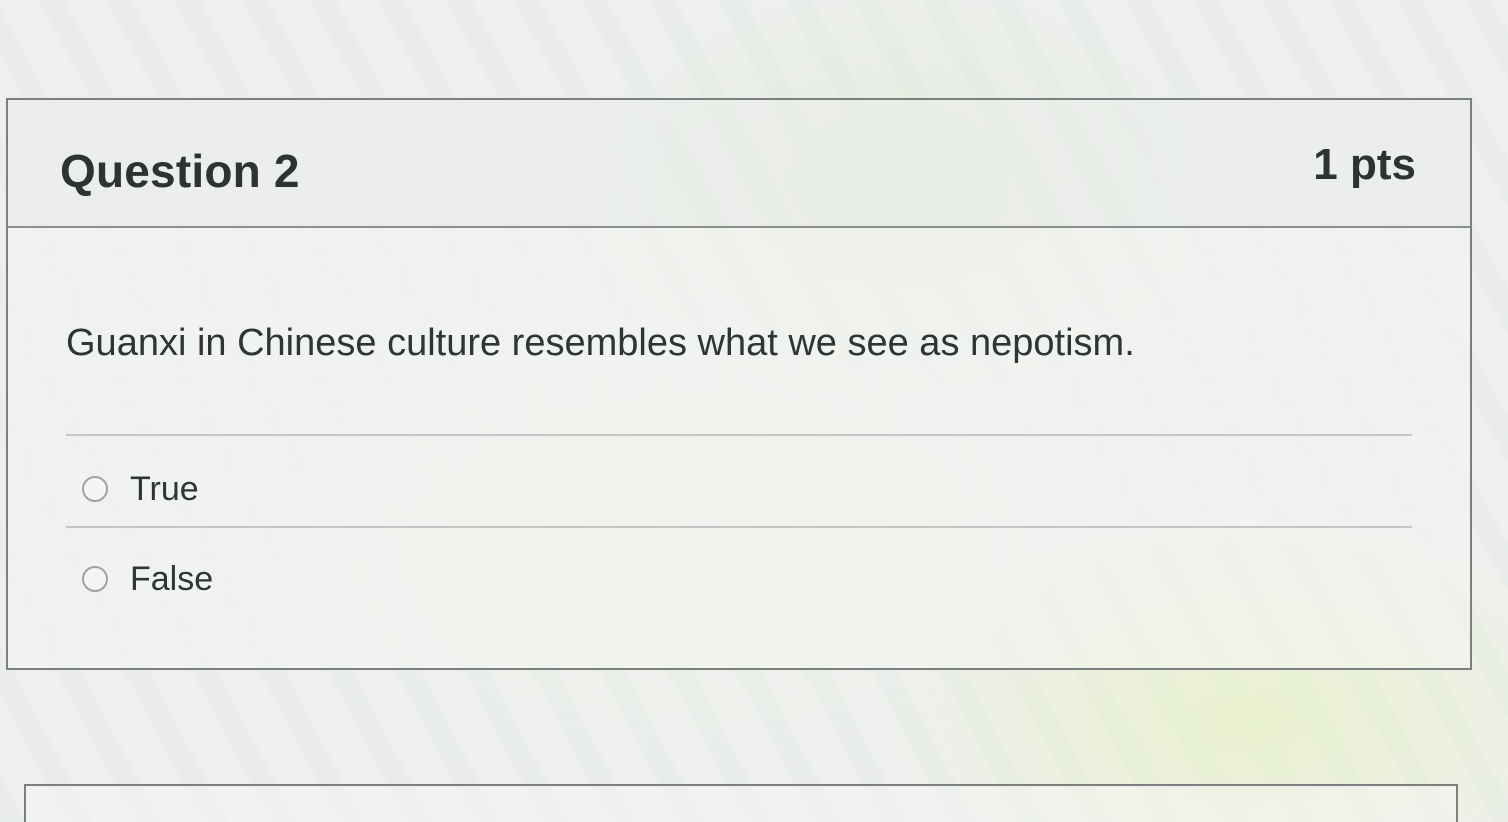  I want to click on answer-option-true: True, so click(140, 489).